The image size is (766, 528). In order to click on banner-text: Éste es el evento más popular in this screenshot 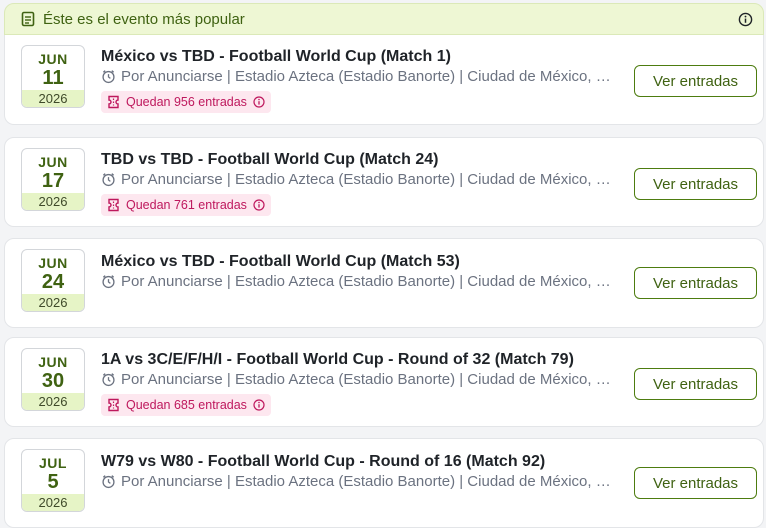, I will do `click(144, 19)`.